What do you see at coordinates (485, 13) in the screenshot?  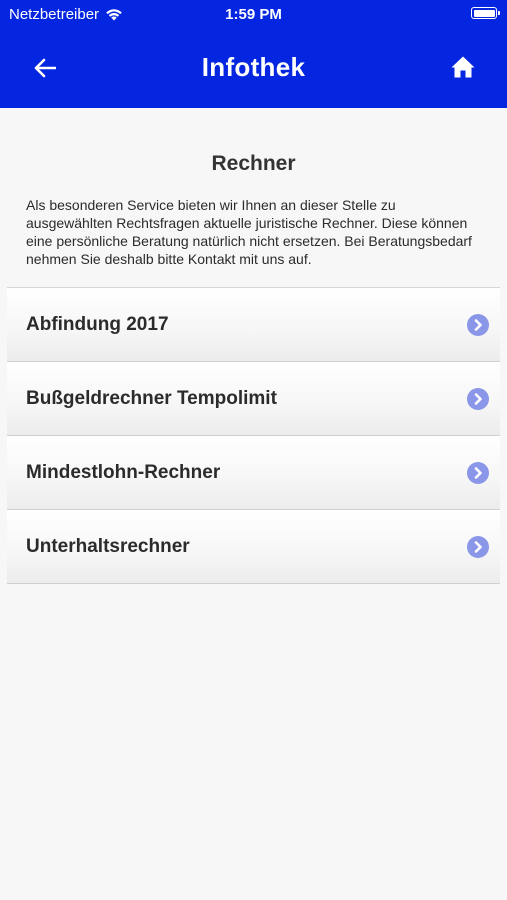 I see `battery-icon` at bounding box center [485, 13].